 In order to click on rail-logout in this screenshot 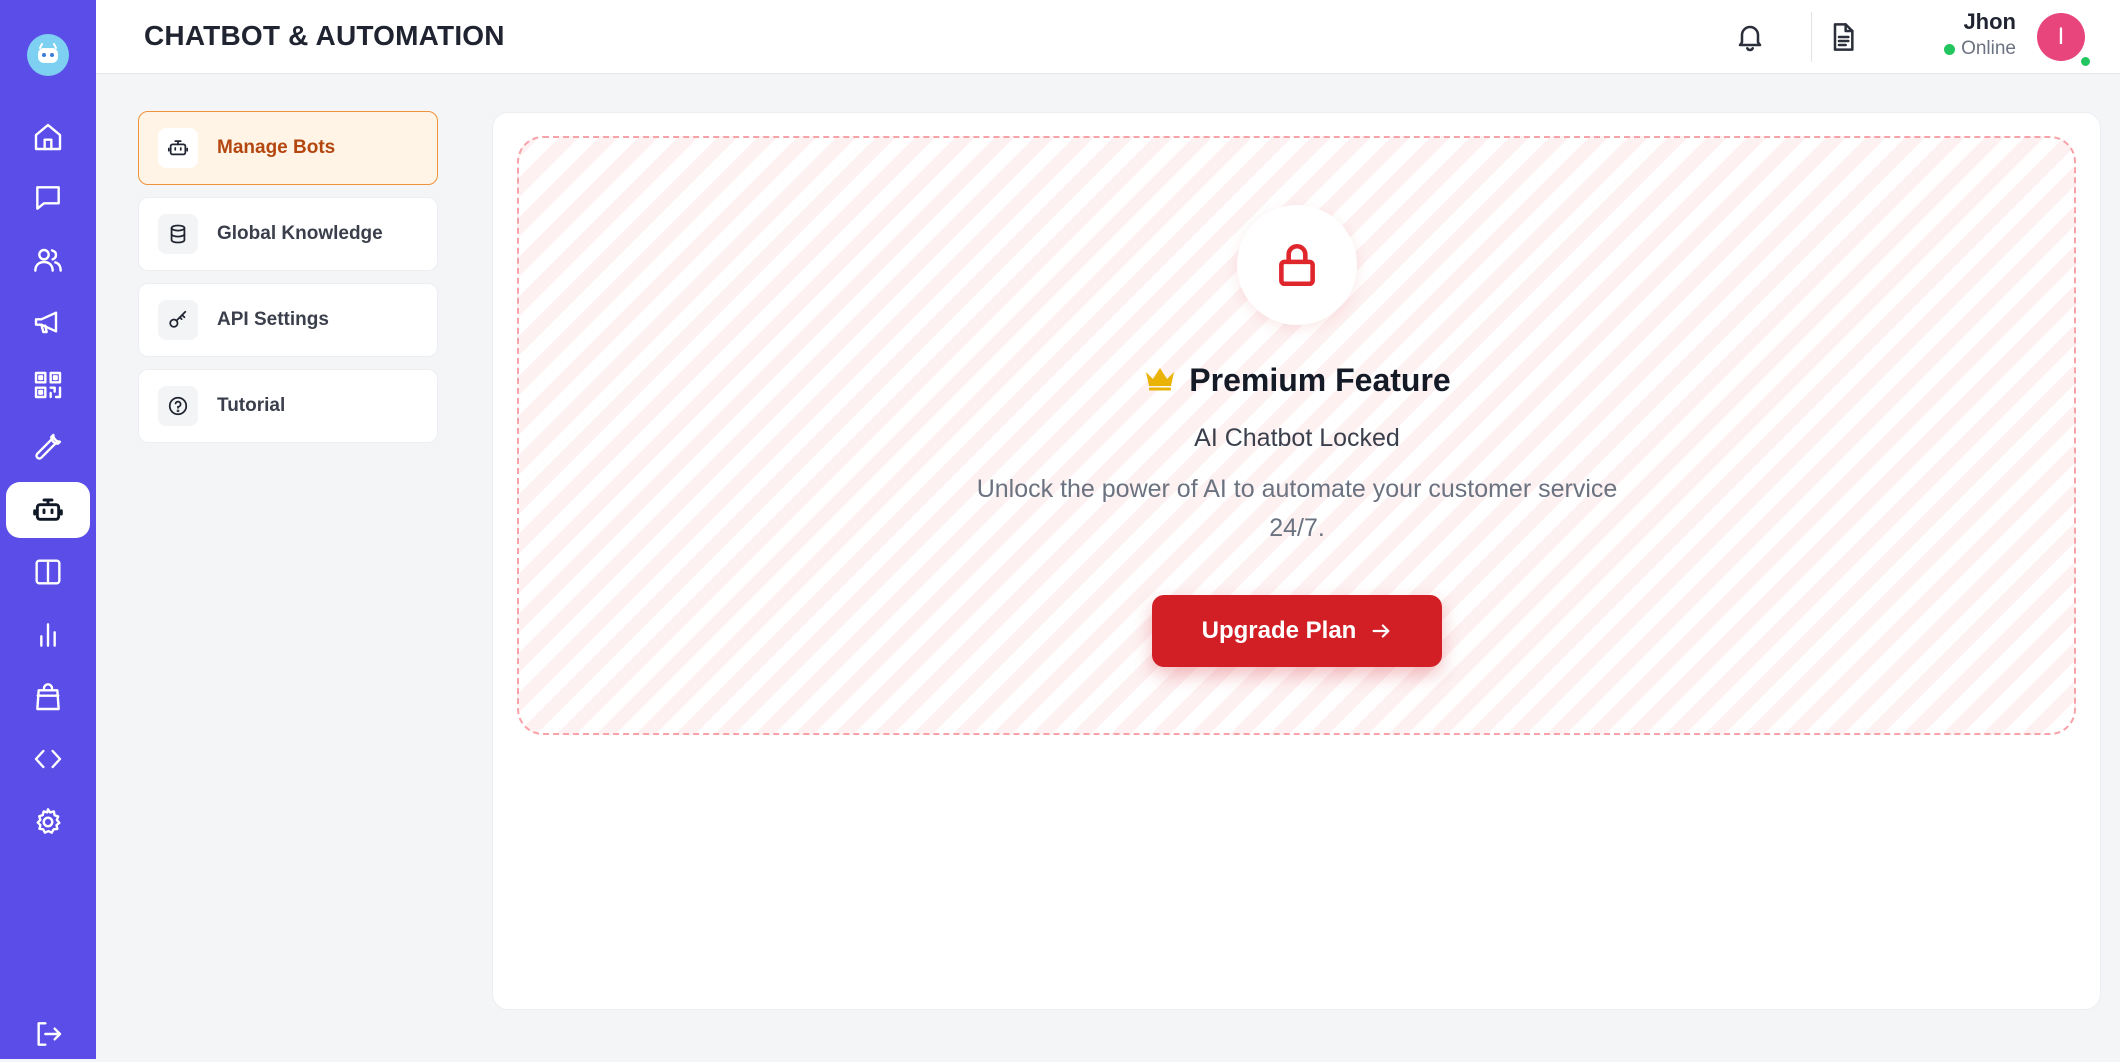, I will do `click(48, 1034)`.